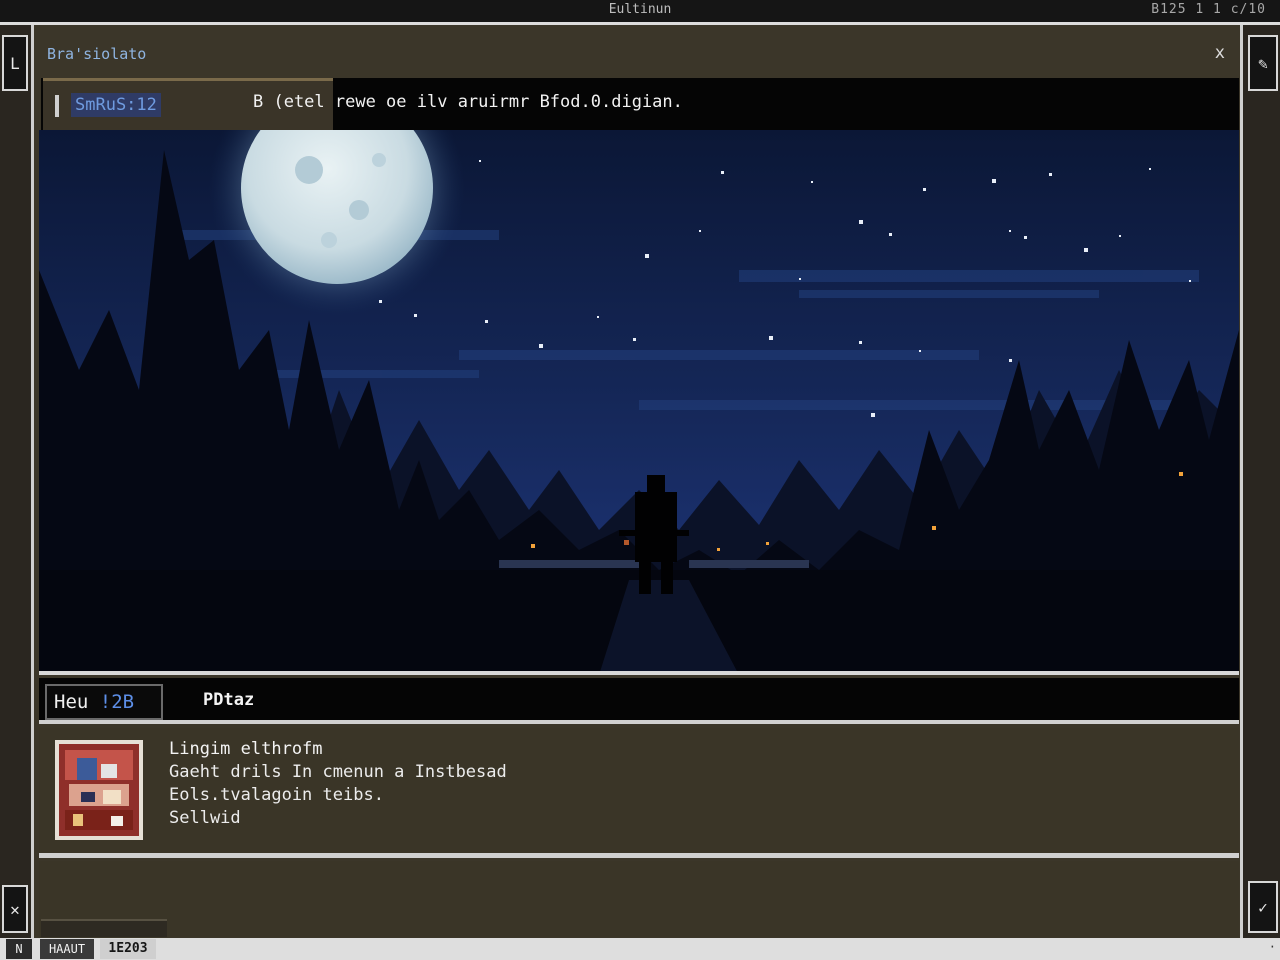 Image resolution: width=1280 pixels, height=960 pixels. Describe the element at coordinates (97, 54) in the screenshot. I see `window-title: Bra'siolato` at that location.